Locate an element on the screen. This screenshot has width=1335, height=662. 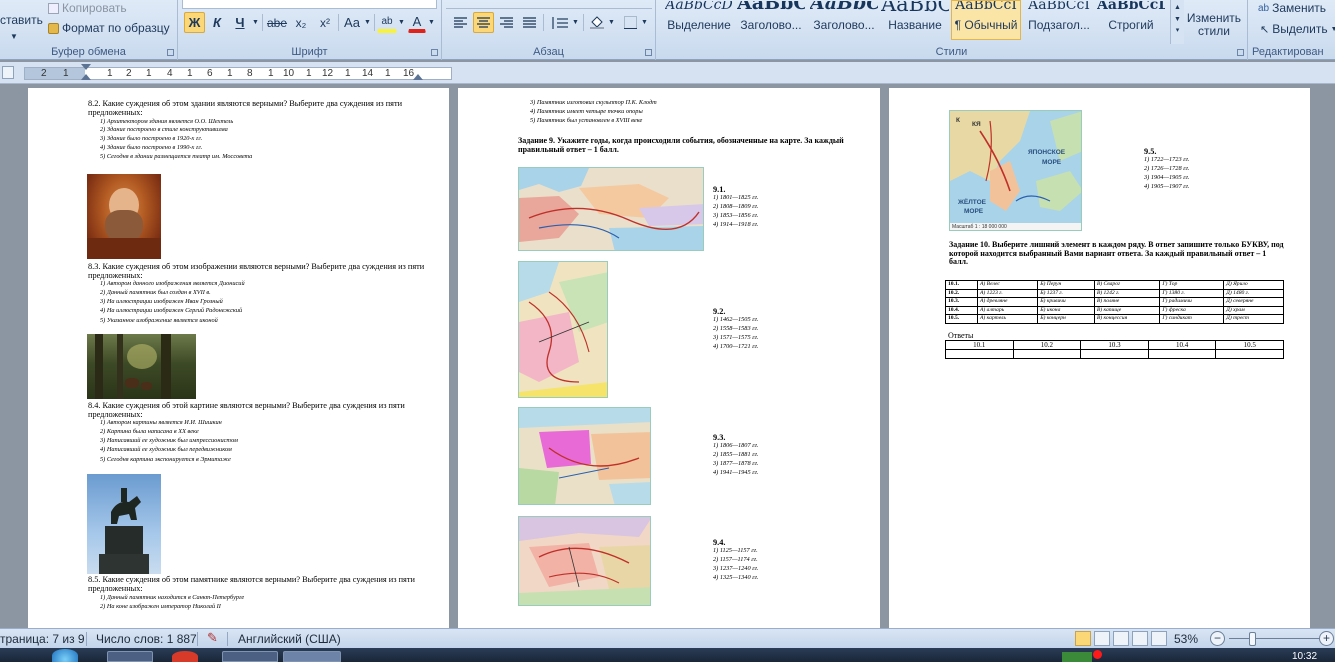
highlight-button: ab is located at coordinates (387, 22).